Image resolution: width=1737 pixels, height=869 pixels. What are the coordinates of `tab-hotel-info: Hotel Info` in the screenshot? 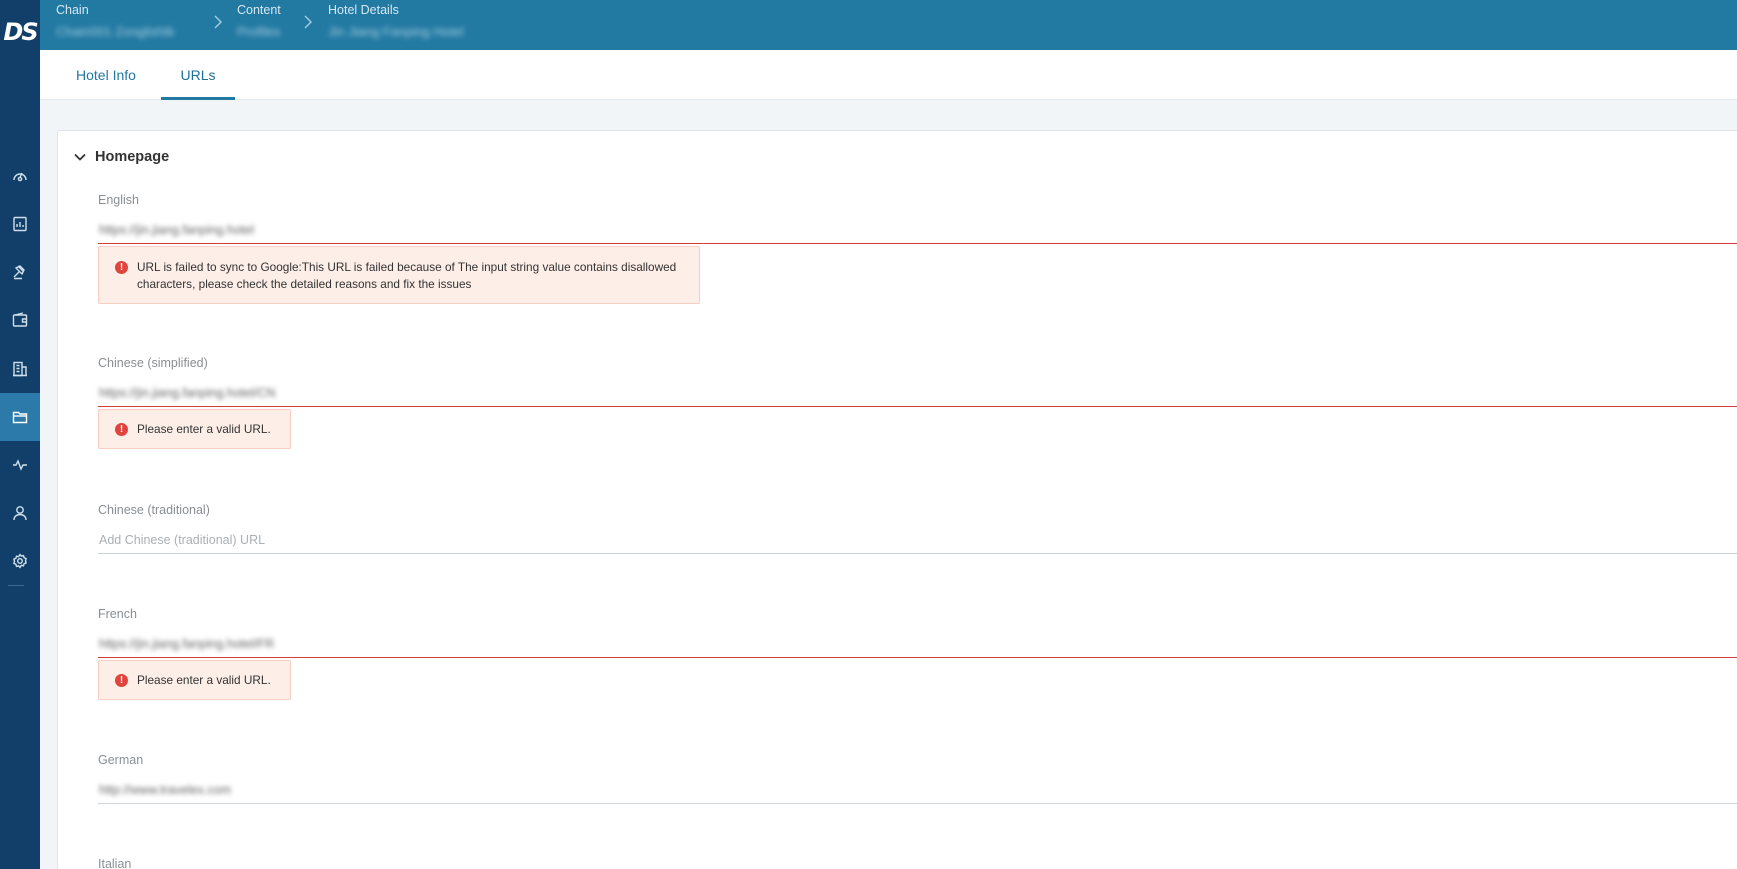 It's located at (106, 75).